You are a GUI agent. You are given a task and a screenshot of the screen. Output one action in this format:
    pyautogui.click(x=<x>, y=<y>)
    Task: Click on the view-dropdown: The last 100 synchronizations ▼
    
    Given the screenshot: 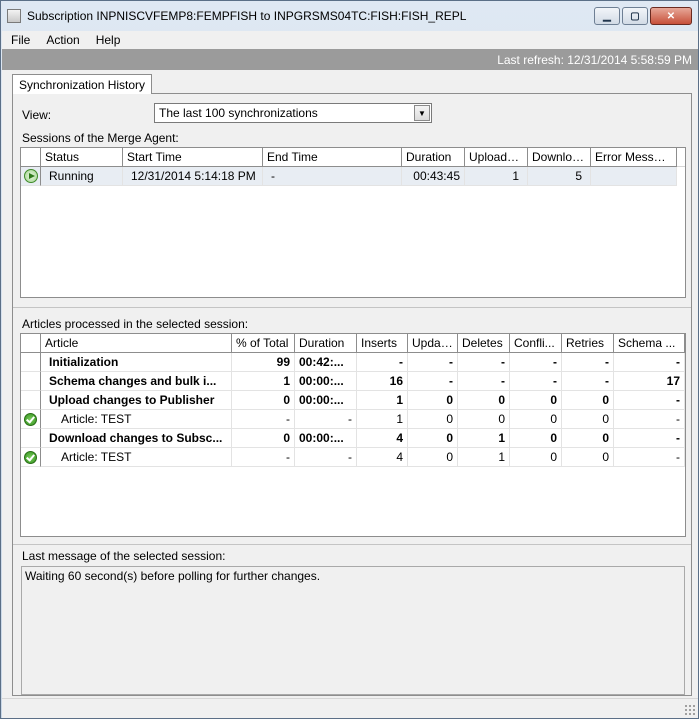 What is the action you would take?
    pyautogui.click(x=293, y=113)
    